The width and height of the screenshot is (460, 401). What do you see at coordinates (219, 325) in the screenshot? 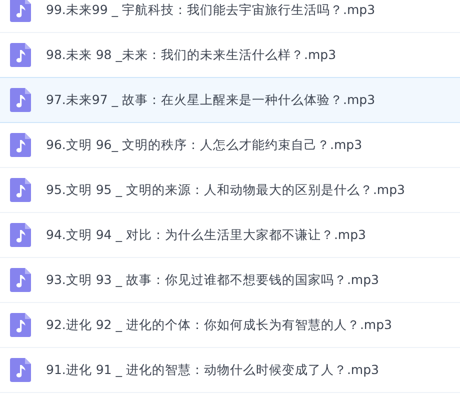
I see `file-name: 92.进化 92 _ 进化的个体：你如何成长为有智慧的人？.mp3` at bounding box center [219, 325].